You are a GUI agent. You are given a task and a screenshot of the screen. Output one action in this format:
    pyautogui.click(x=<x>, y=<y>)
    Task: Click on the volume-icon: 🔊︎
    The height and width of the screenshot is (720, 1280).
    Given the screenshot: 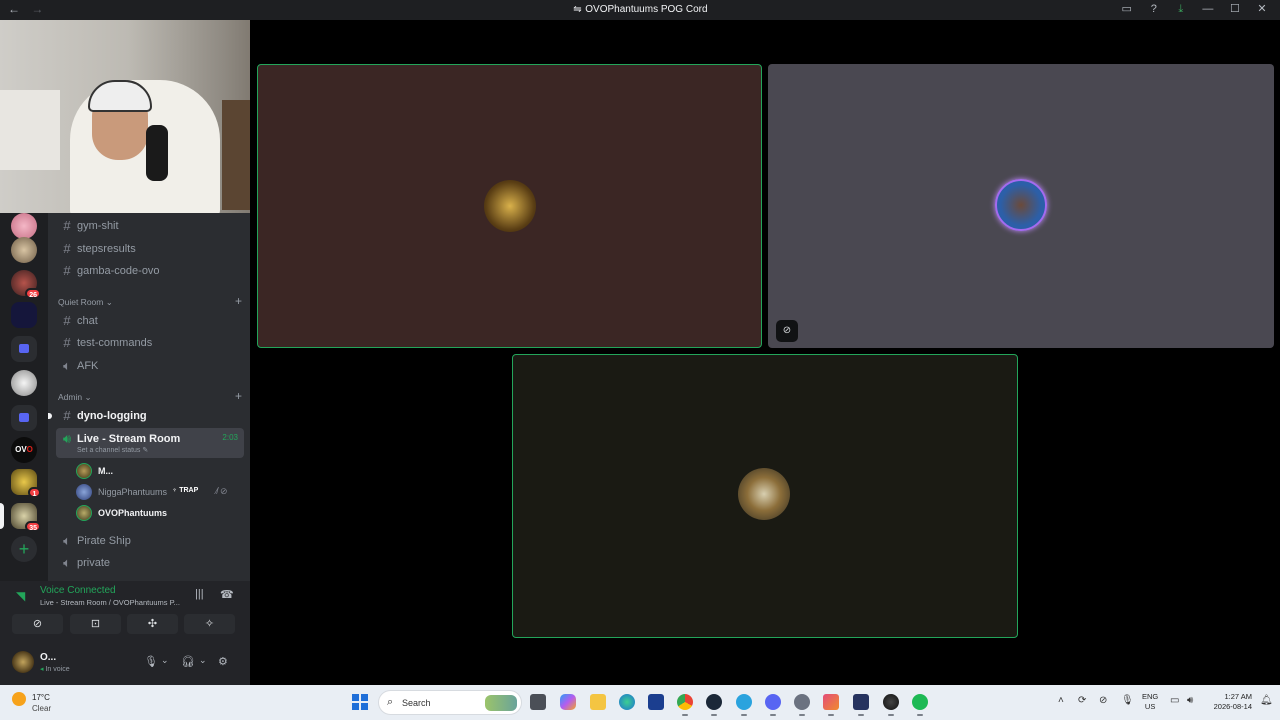 What is the action you would take?
    pyautogui.click(x=1190, y=700)
    